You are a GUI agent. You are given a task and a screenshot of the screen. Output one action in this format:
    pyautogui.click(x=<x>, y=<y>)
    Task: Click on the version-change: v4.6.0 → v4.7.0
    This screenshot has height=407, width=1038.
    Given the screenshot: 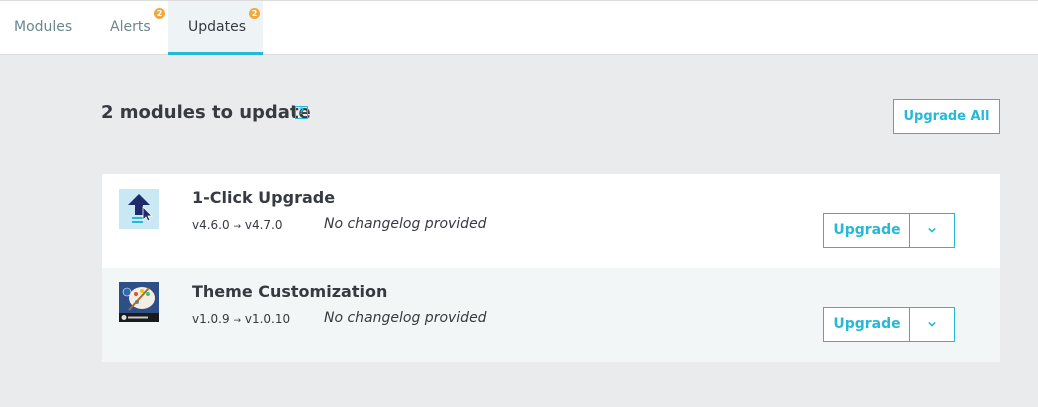 What is the action you would take?
    pyautogui.click(x=237, y=226)
    